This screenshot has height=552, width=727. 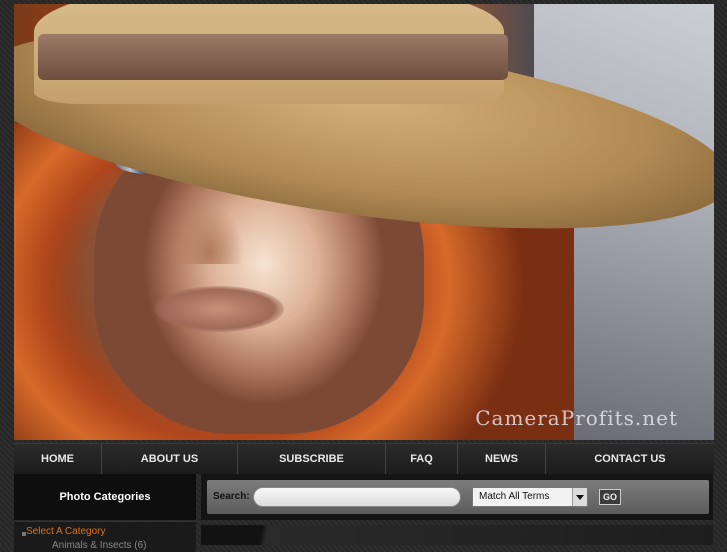 What do you see at coordinates (579, 497) in the screenshot?
I see `chevron-down-icon` at bounding box center [579, 497].